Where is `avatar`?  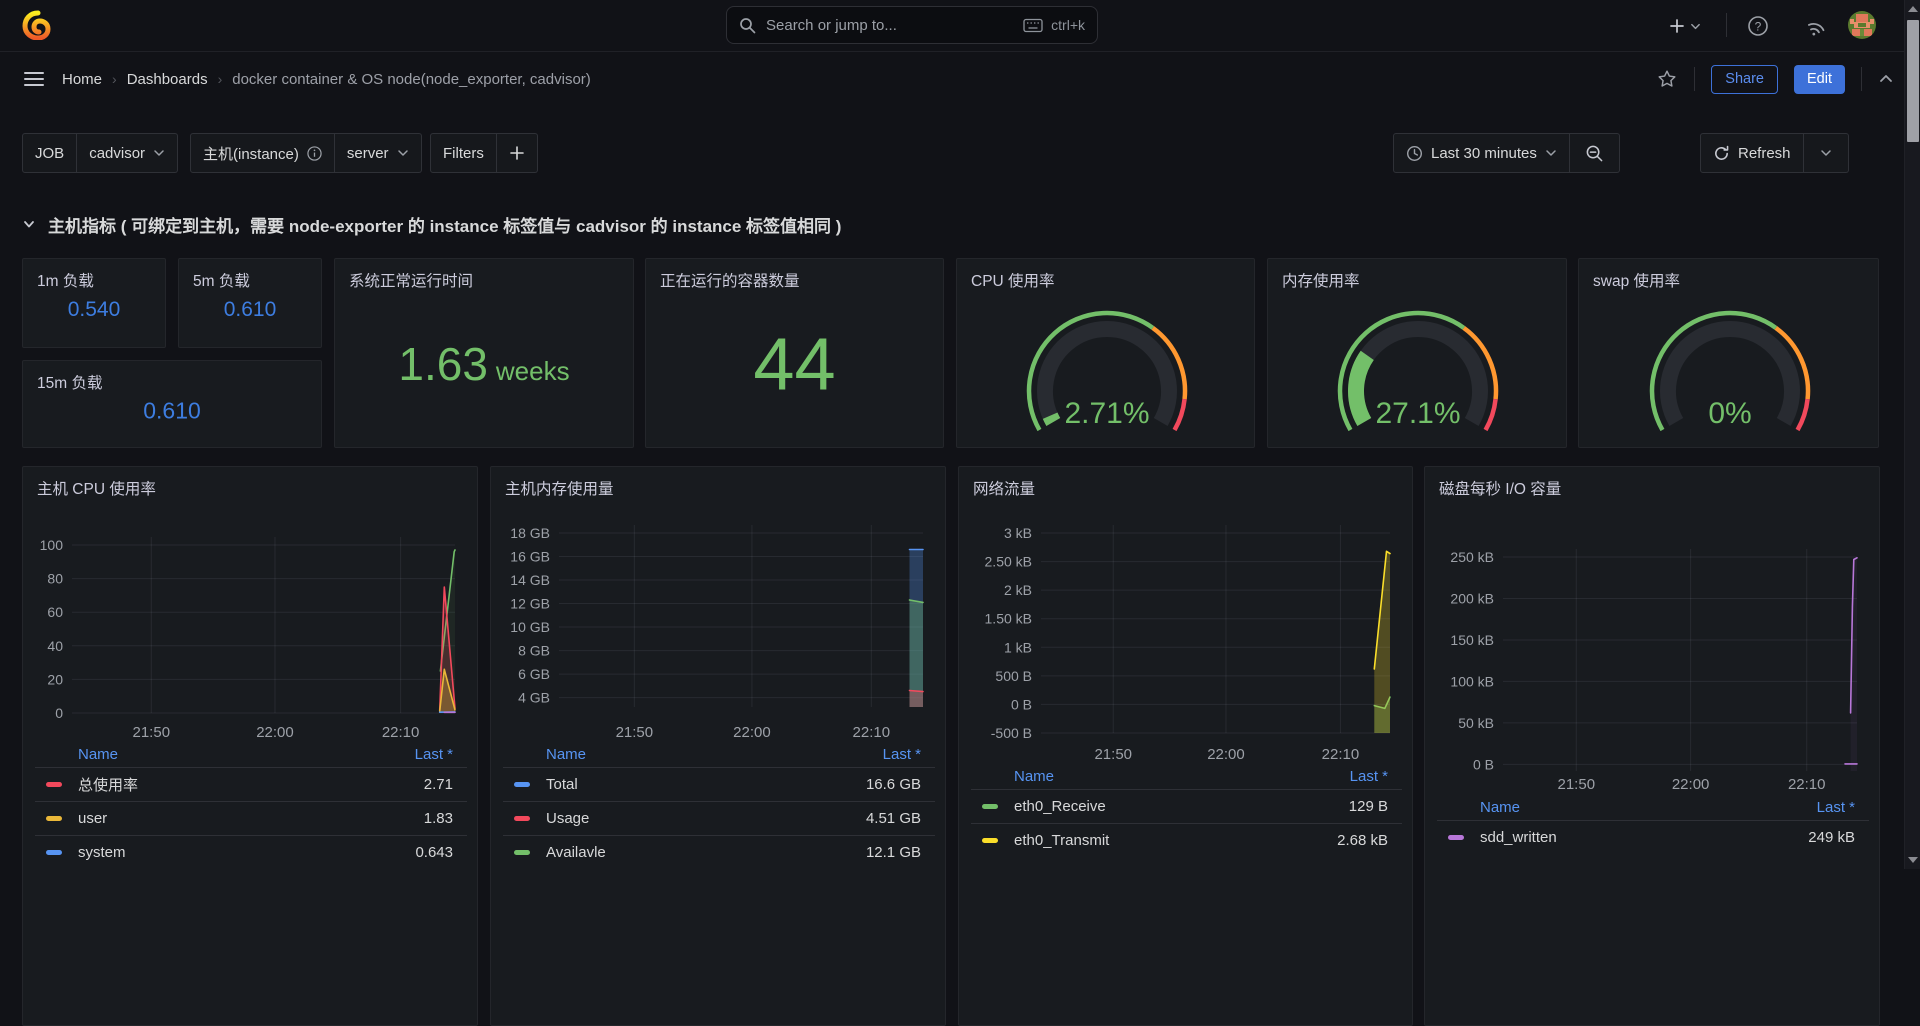
avatar is located at coordinates (1862, 25).